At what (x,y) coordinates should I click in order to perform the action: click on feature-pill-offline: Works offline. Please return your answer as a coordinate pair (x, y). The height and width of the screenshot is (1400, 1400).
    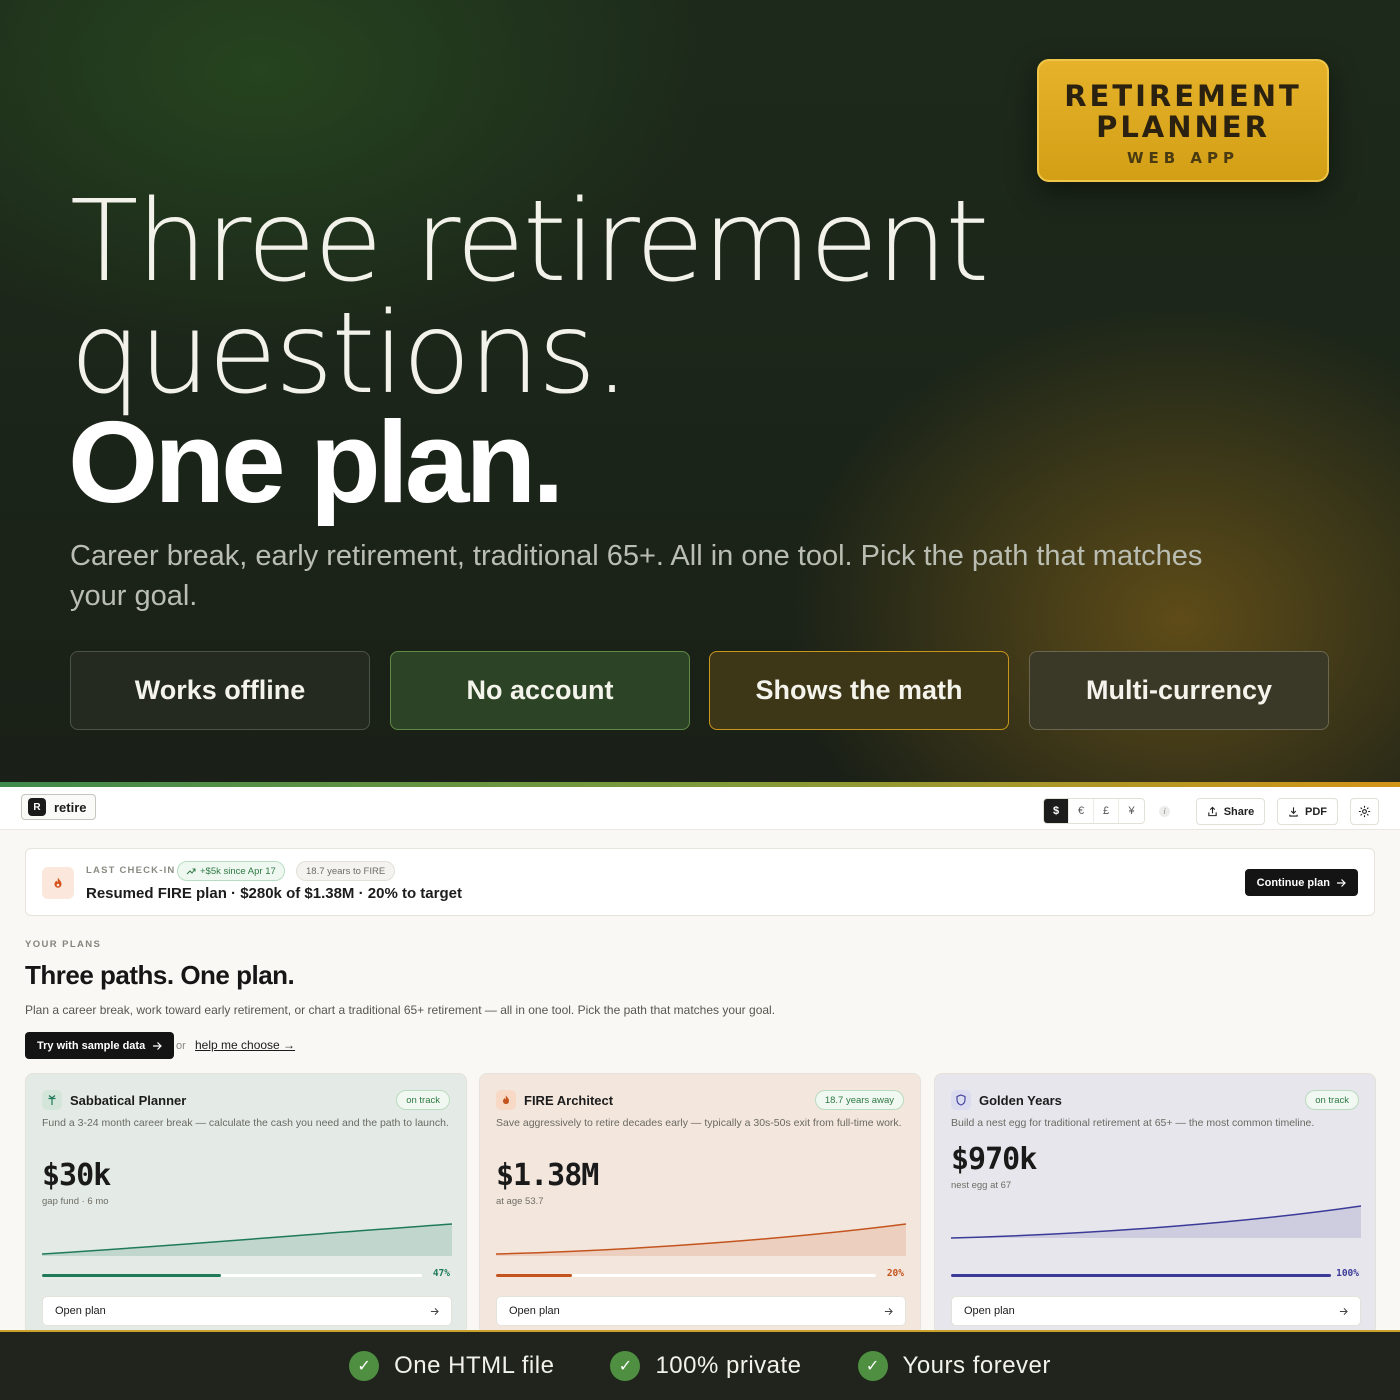
    Looking at the image, I should click on (220, 690).